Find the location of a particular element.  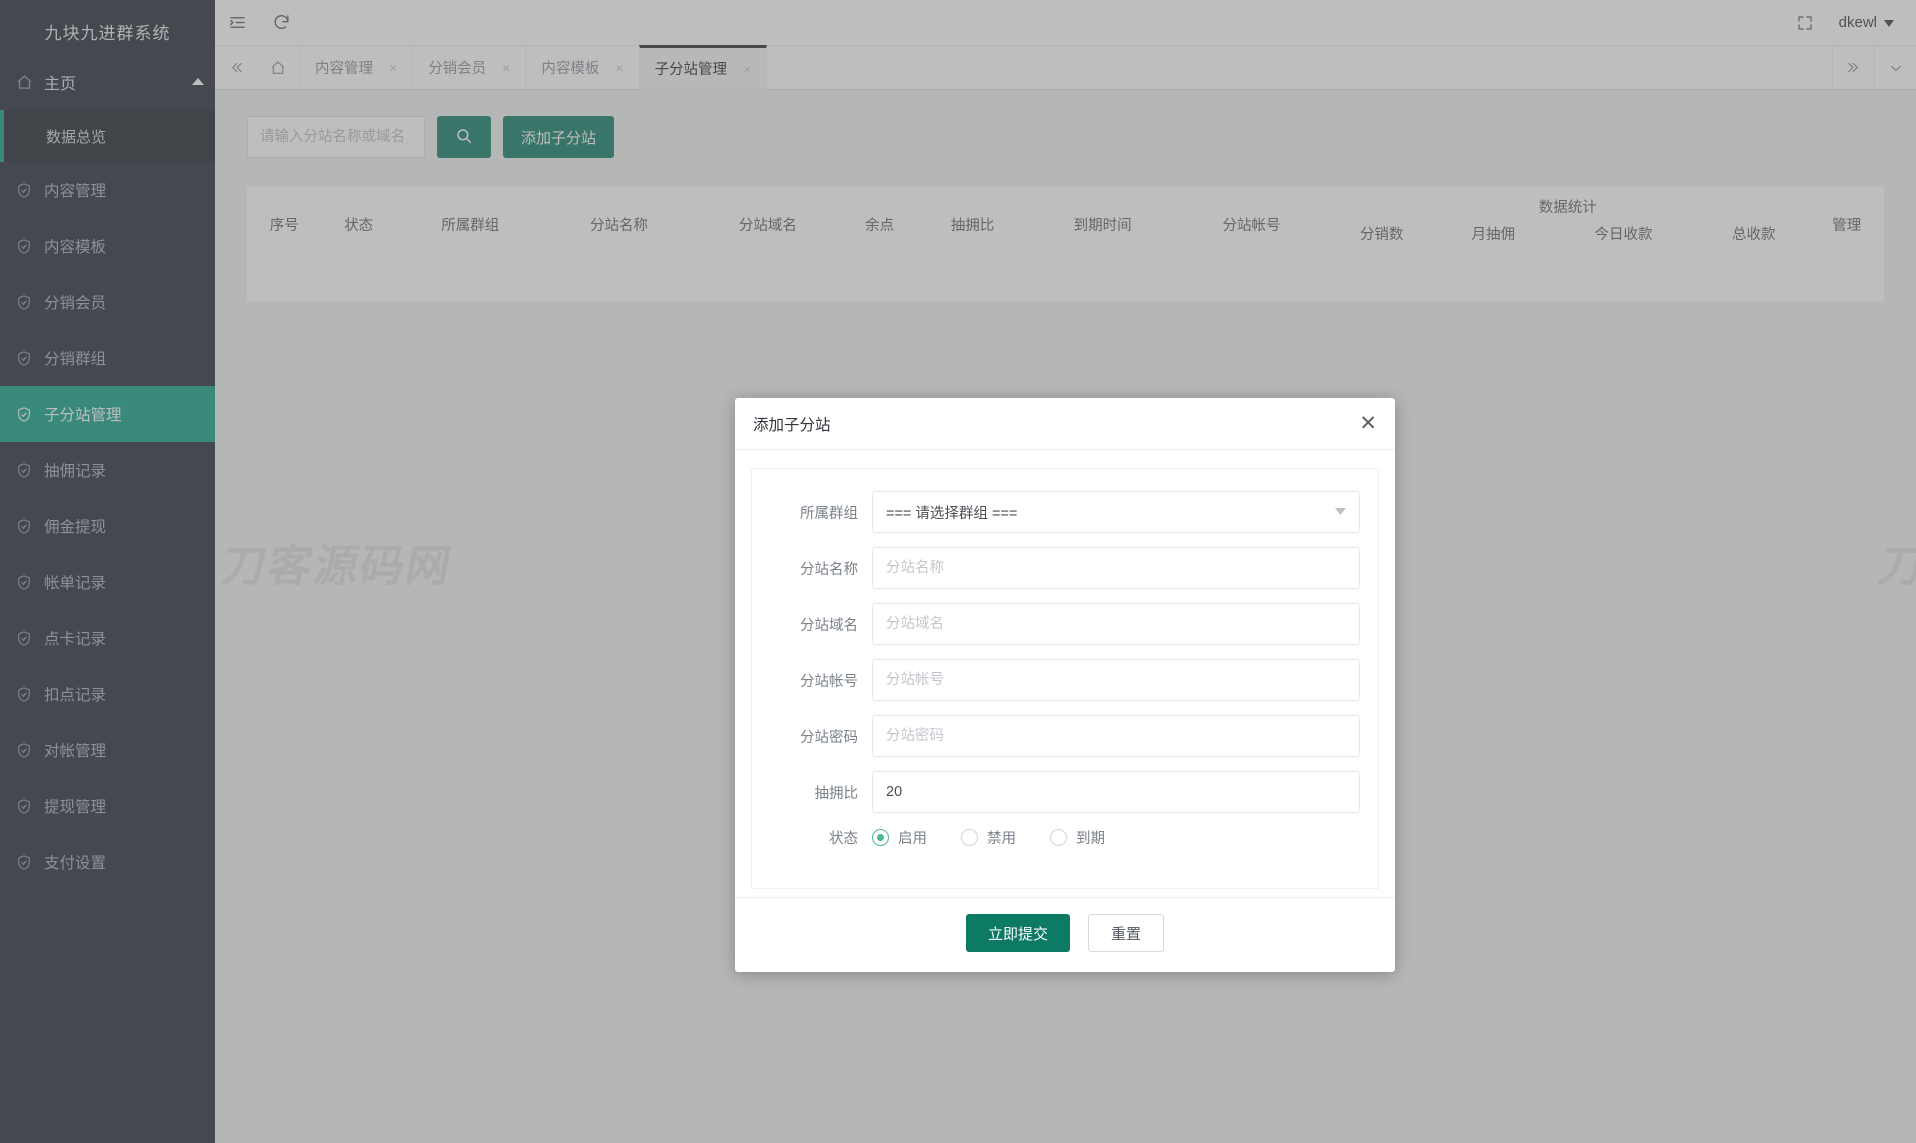

form-label-0: 所属群组 is located at coordinates (829, 513).